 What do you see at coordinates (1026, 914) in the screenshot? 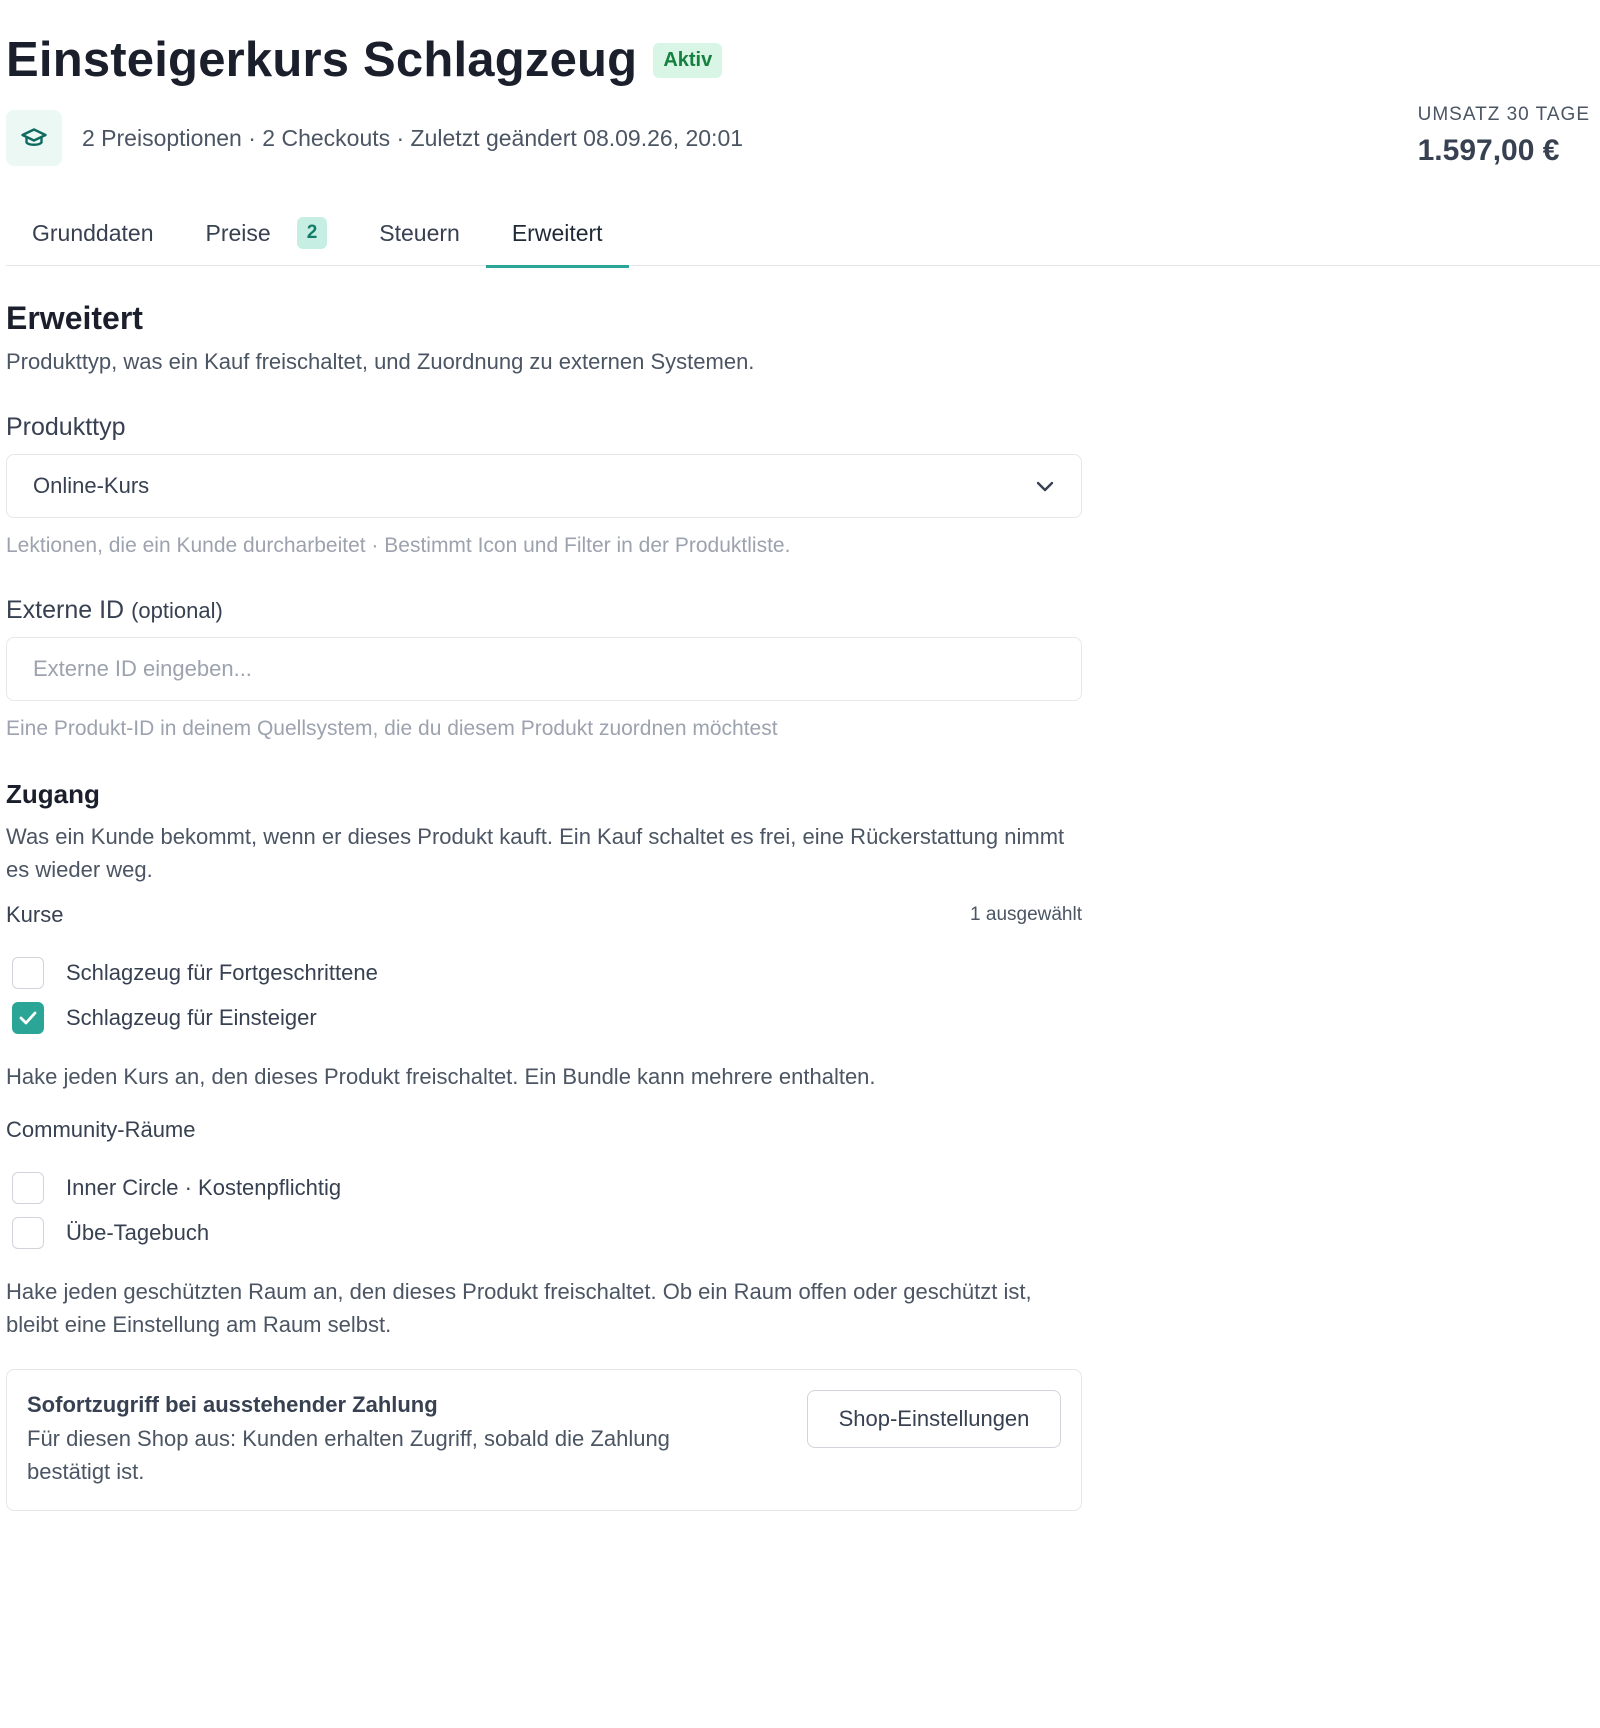
I see `courses-selected-count: 1 ausgewählt` at bounding box center [1026, 914].